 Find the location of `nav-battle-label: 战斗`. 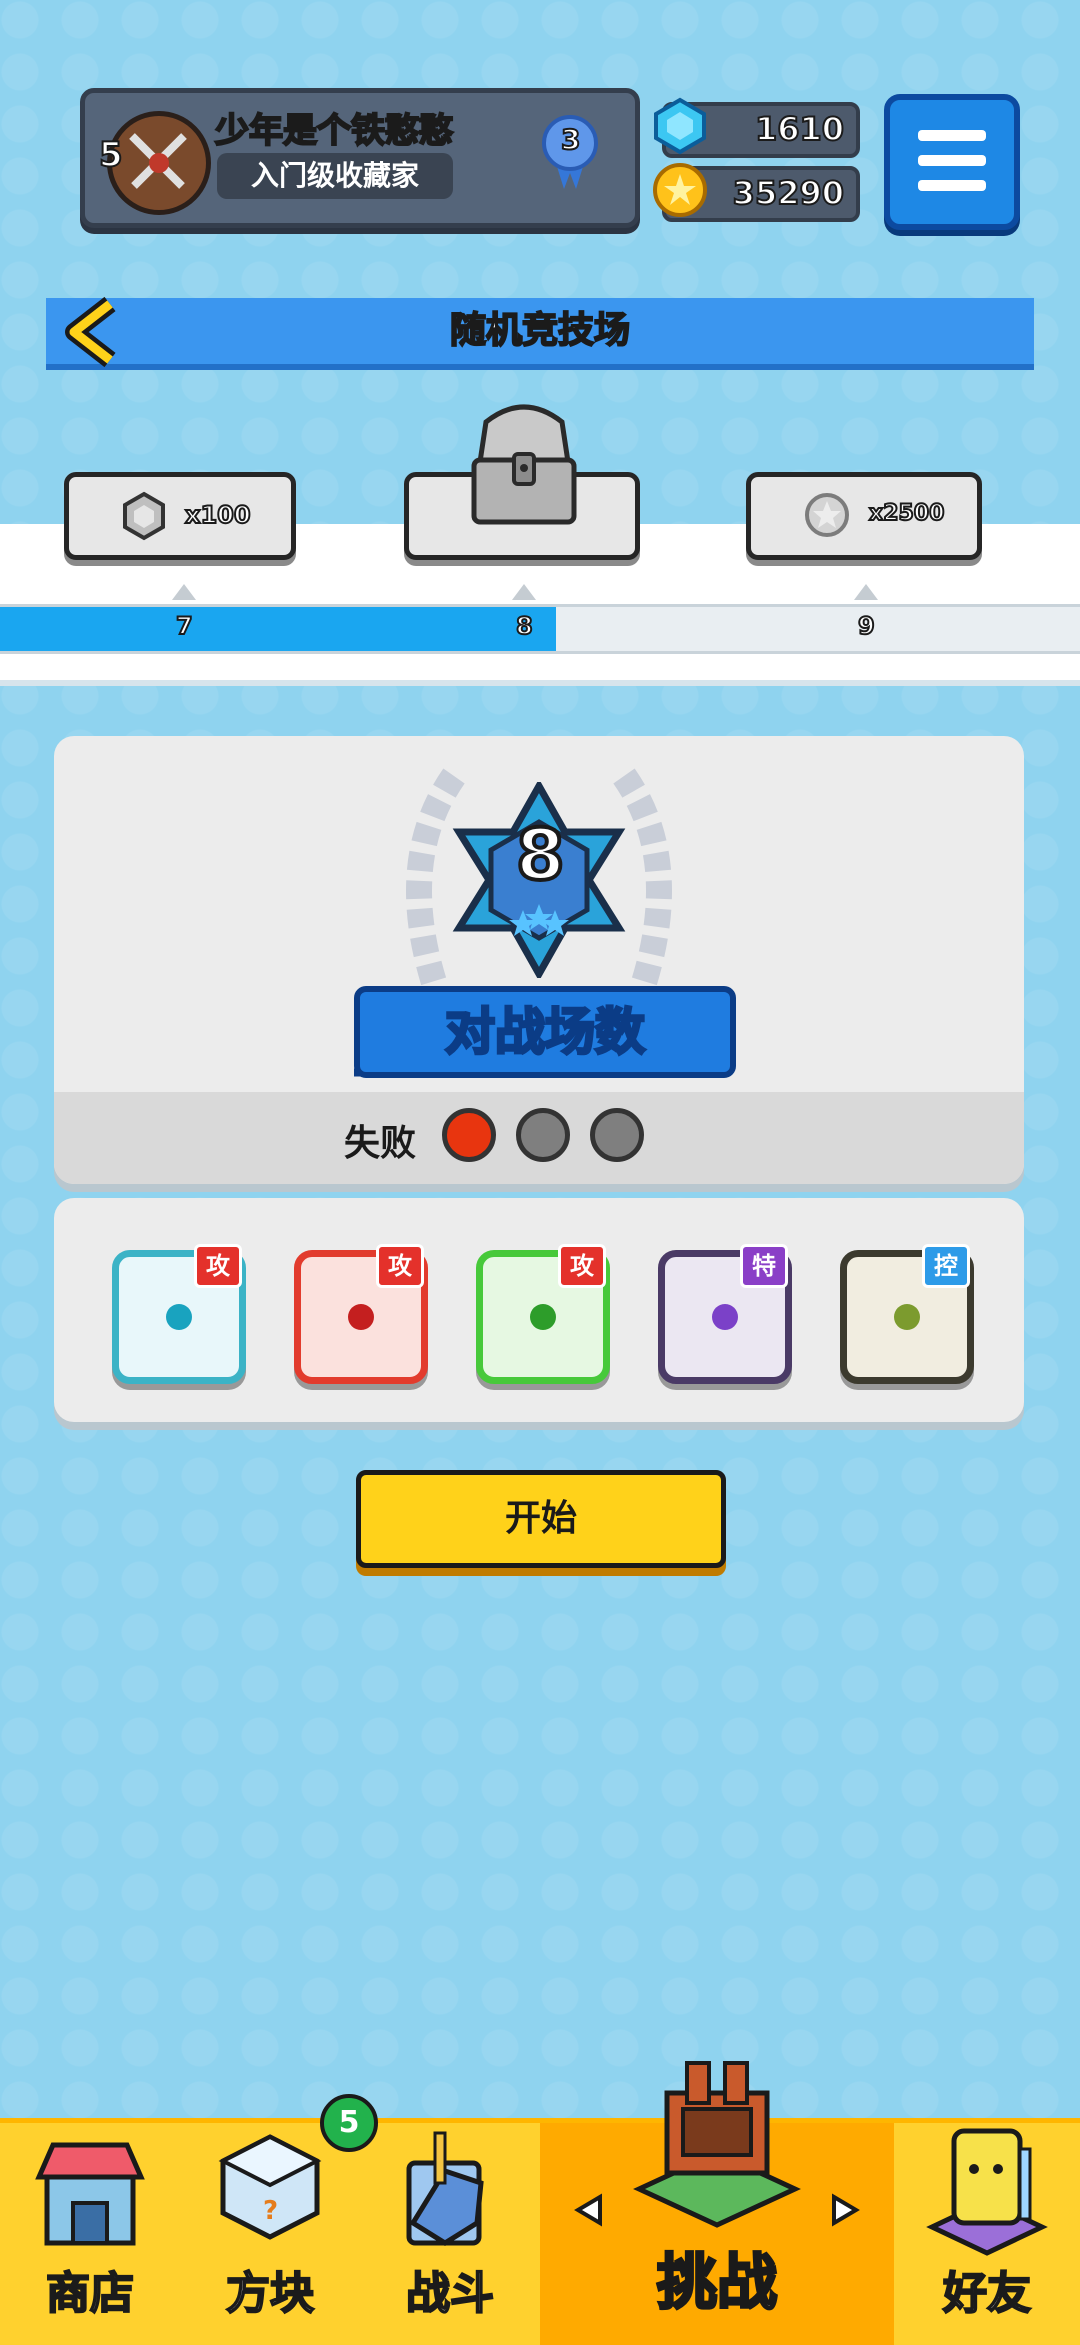

nav-battle-label: 战斗 is located at coordinates (450, 2293).